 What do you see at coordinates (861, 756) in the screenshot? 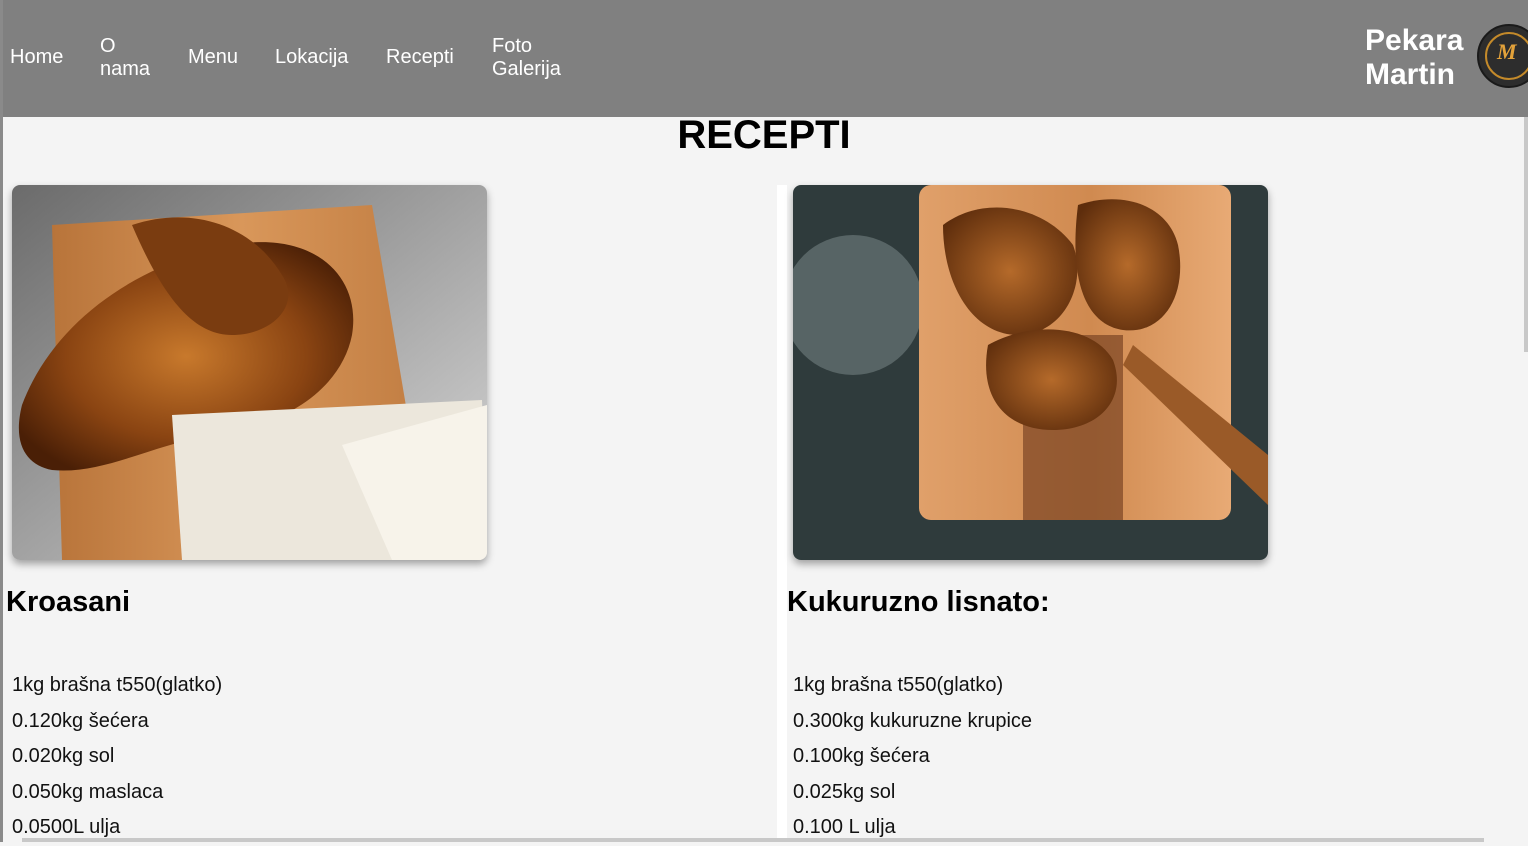
I see `ingredient-item: 0.100kg šećera` at bounding box center [861, 756].